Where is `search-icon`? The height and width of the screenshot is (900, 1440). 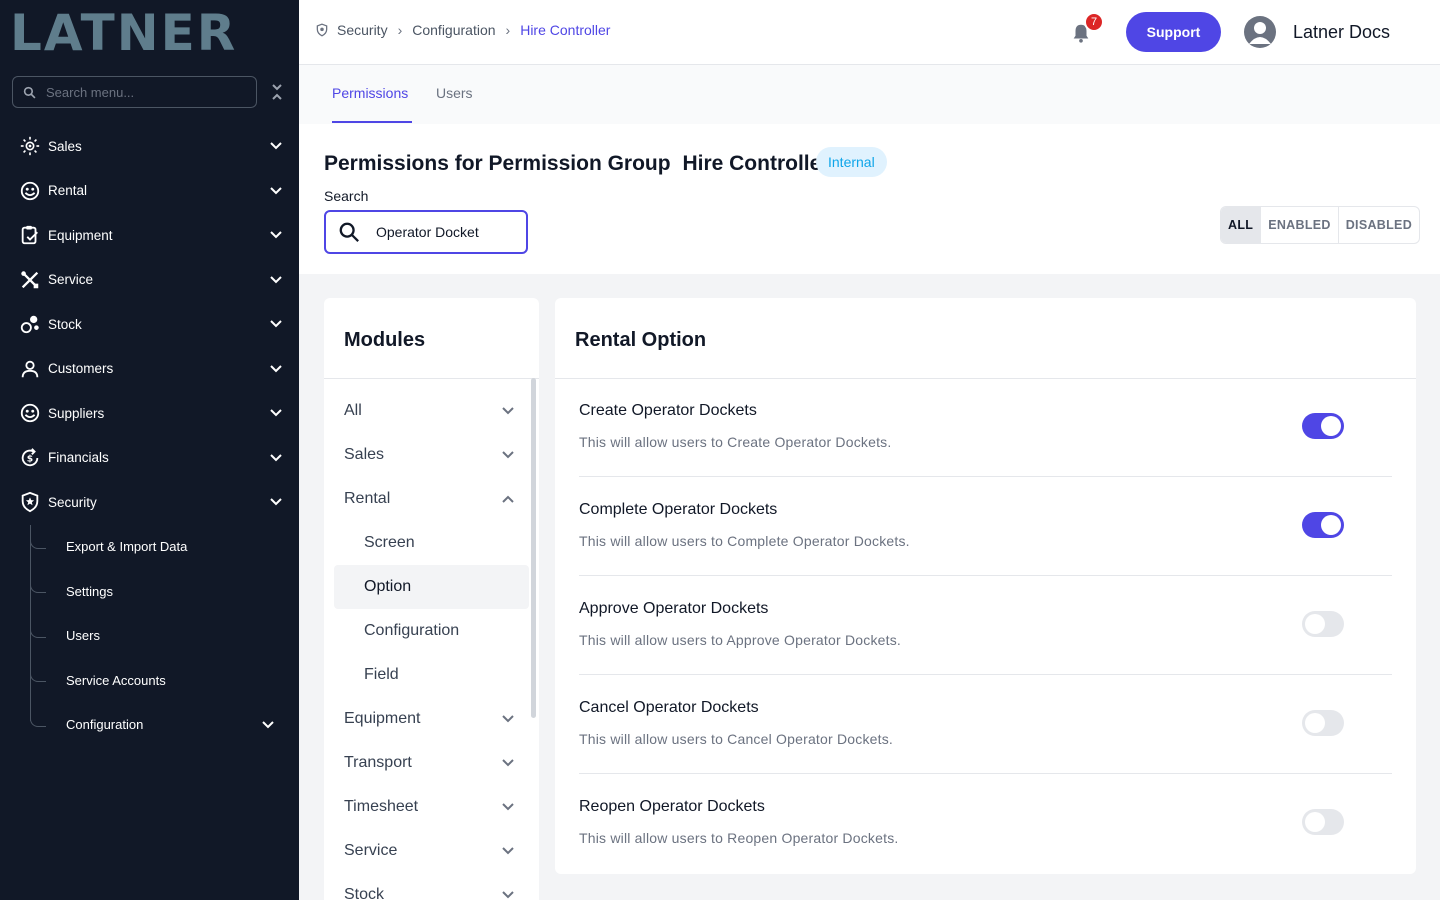 search-icon is located at coordinates (29, 92).